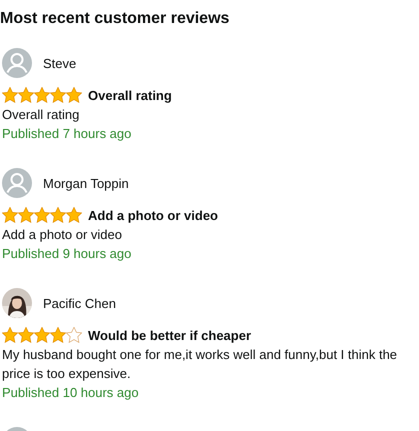 The height and width of the screenshot is (431, 419). Describe the element at coordinates (79, 303) in the screenshot. I see `reviewer-name: Pacific Chen` at that location.